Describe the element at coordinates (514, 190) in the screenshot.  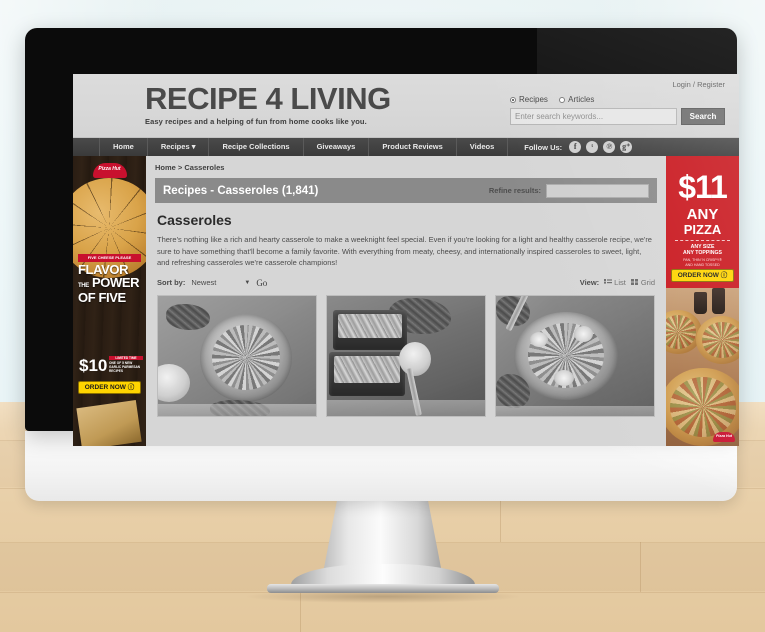
I see `refine-label: Refine results:` at that location.